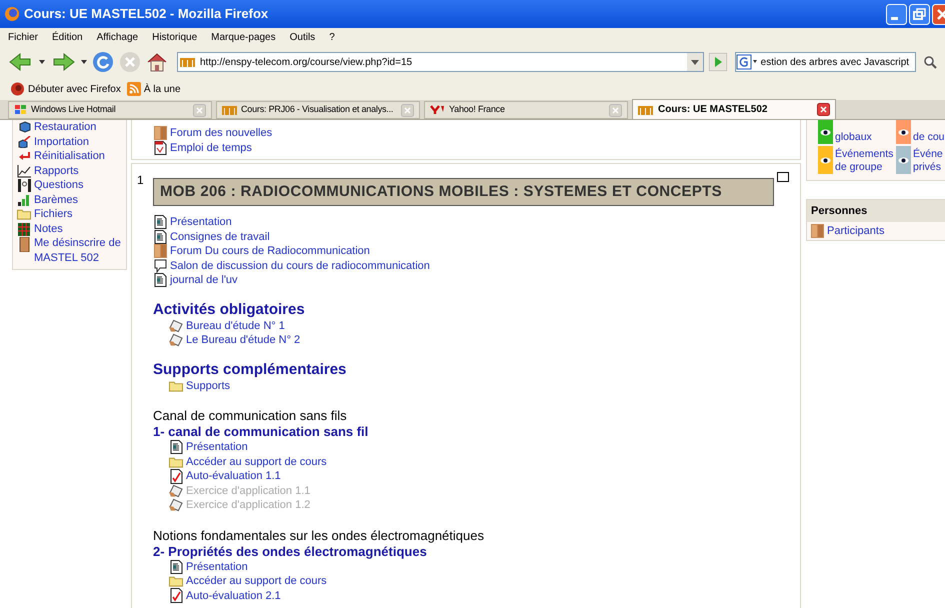 The width and height of the screenshot is (945, 608). What do you see at coordinates (823, 109) in the screenshot?
I see `close-tab-icon` at bounding box center [823, 109].